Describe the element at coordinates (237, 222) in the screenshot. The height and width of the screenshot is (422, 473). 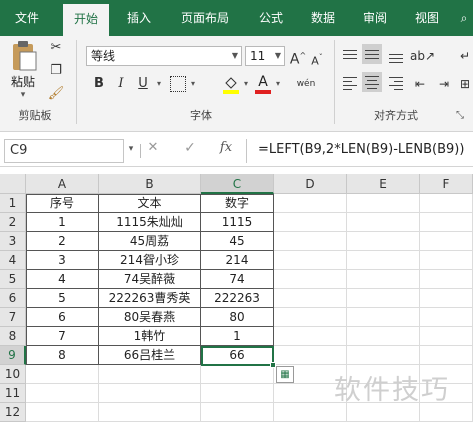
I see `cell-c2: 1115` at that location.